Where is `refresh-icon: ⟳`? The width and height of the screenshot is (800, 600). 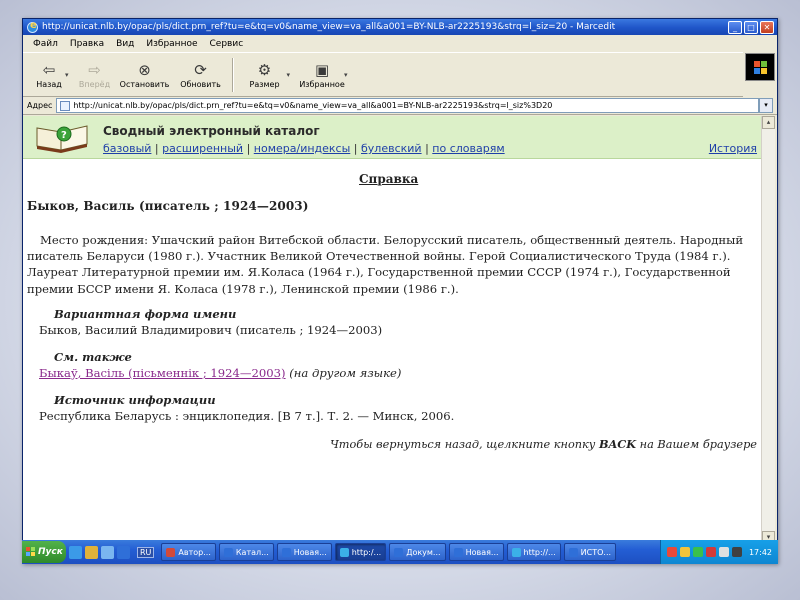 refresh-icon: ⟳ is located at coordinates (200, 70).